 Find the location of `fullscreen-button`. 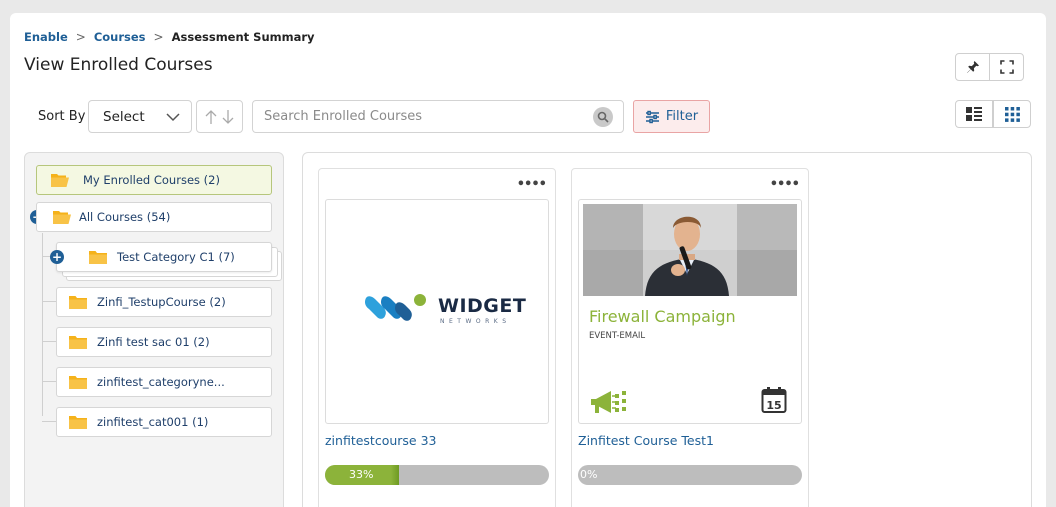

fullscreen-button is located at coordinates (1006, 67).